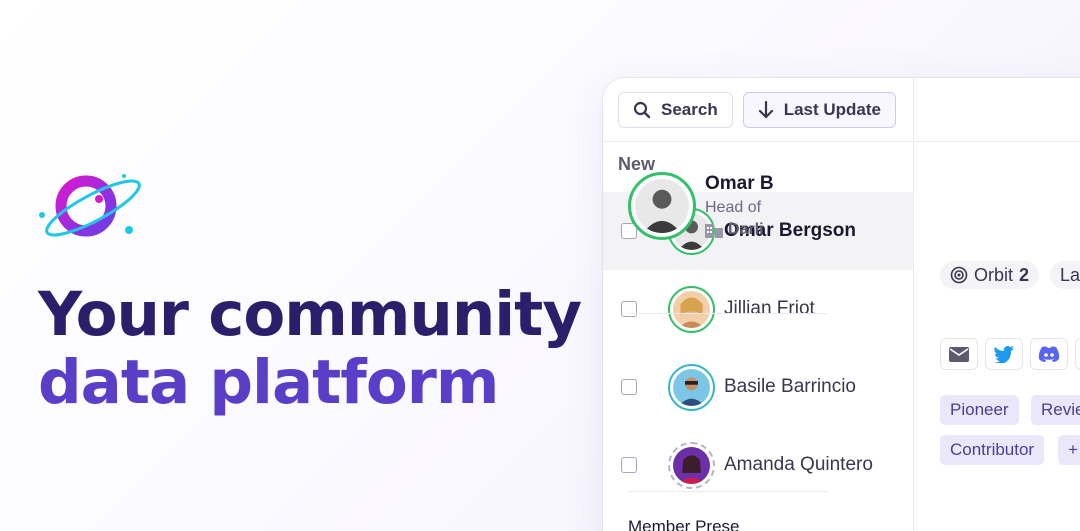 The height and width of the screenshot is (531, 1080). Describe the element at coordinates (642, 109) in the screenshot. I see `search-icon` at that location.